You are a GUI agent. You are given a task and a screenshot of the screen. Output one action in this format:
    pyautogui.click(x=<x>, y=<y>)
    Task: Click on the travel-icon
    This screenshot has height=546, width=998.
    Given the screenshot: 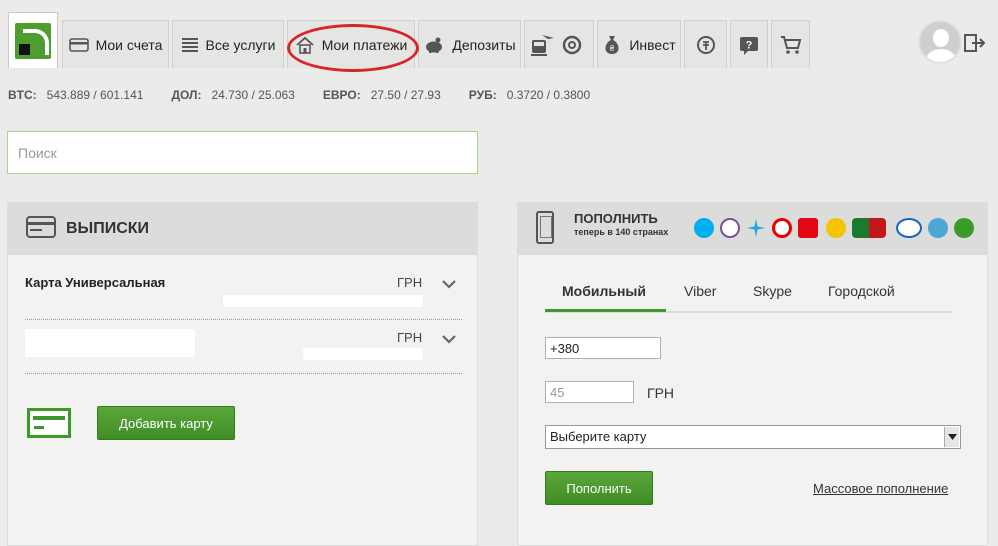 What is the action you would take?
    pyautogui.click(x=556, y=45)
    